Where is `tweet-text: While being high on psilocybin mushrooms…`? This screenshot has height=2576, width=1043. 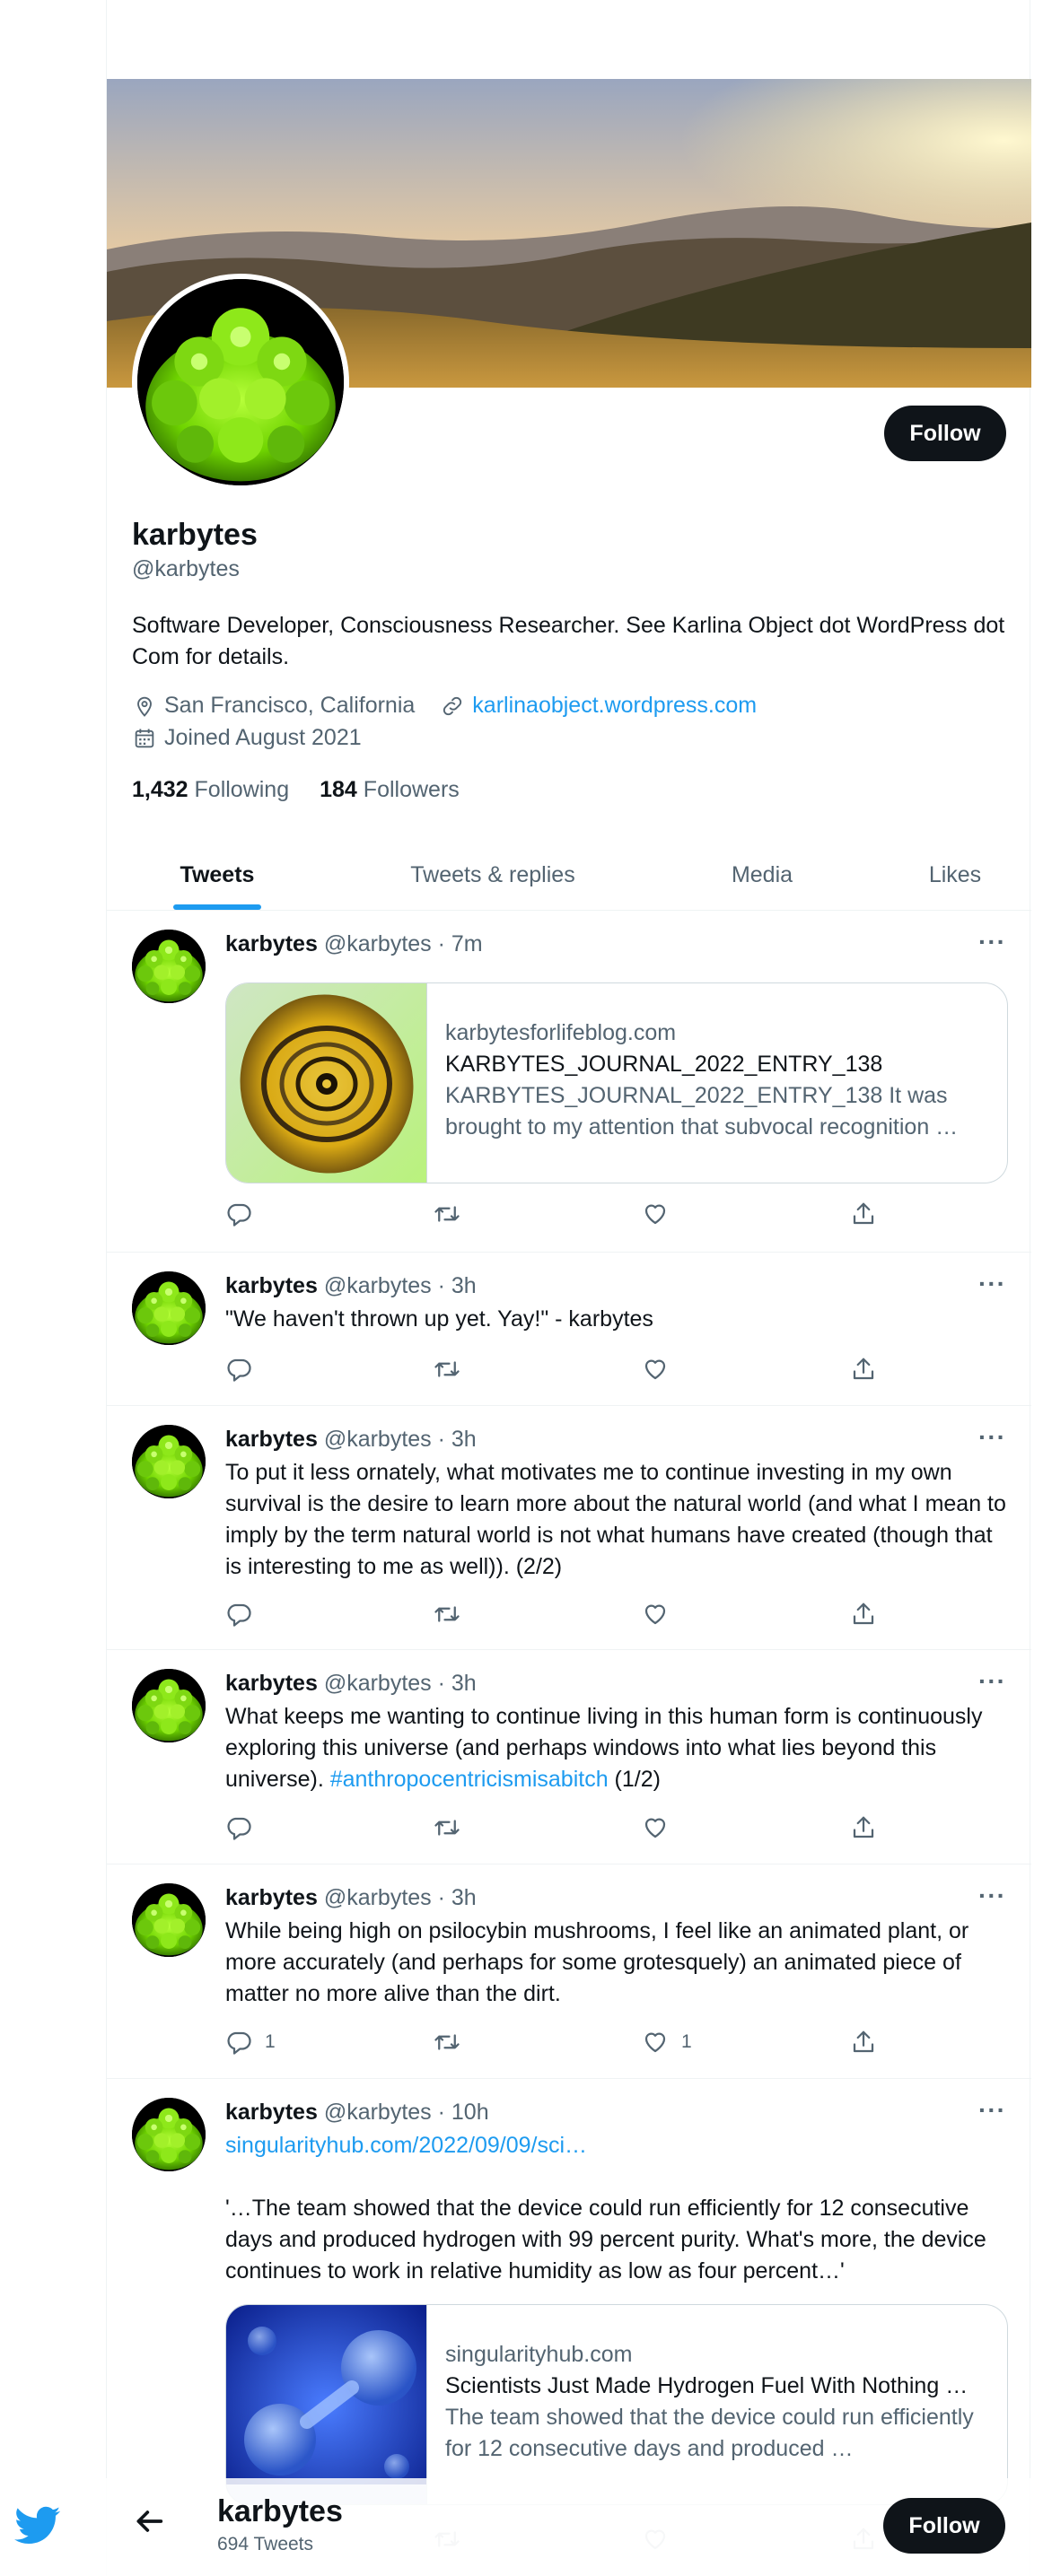
tweet-text: While being high on psilocybin mushrooms… is located at coordinates (597, 1962).